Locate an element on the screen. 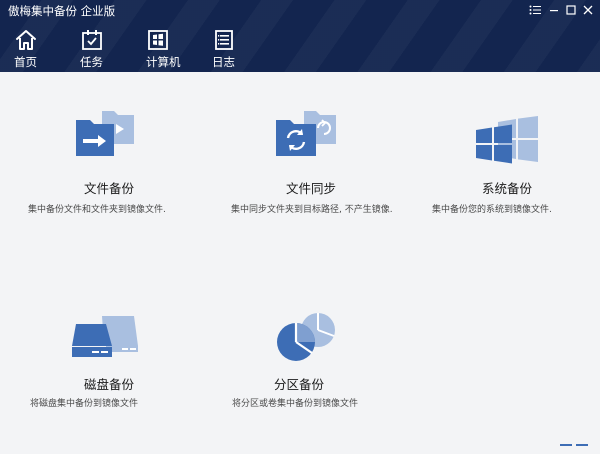 Image resolution: width=600 pixels, height=454 pixels. card-description: 集中同步文件夹到目标路径, 不产生镜像. is located at coordinates (312, 210).